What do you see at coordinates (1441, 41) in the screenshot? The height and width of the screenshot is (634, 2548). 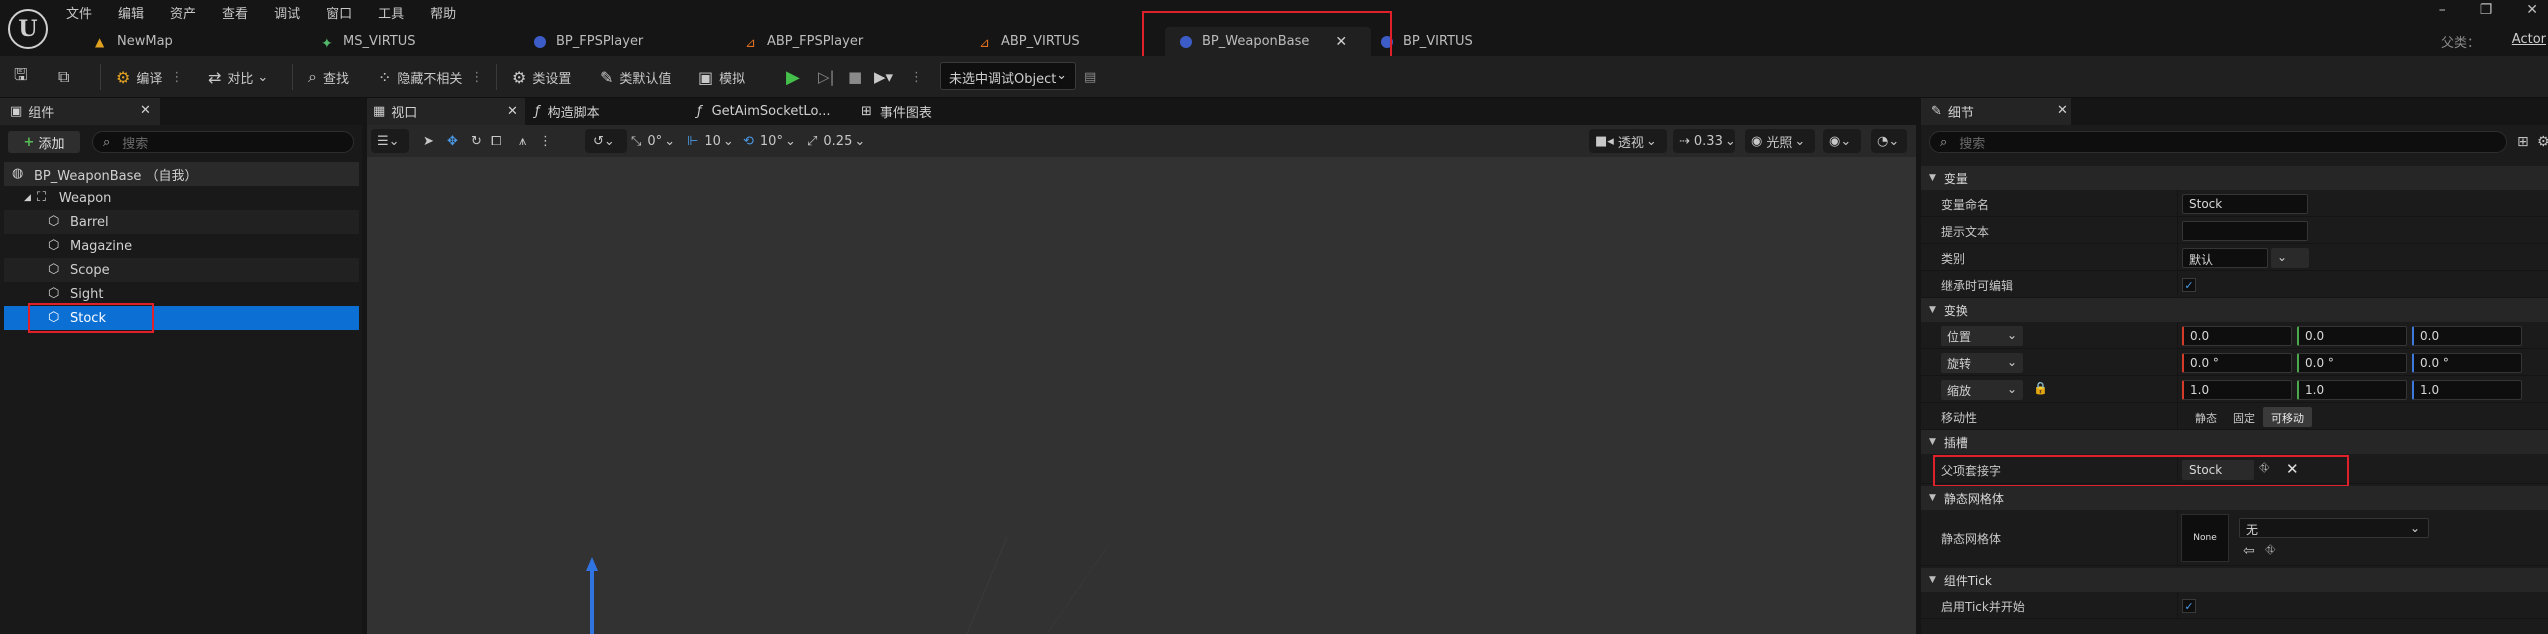 I see `tab-bp-virtus: BP_VIRTUS` at bounding box center [1441, 41].